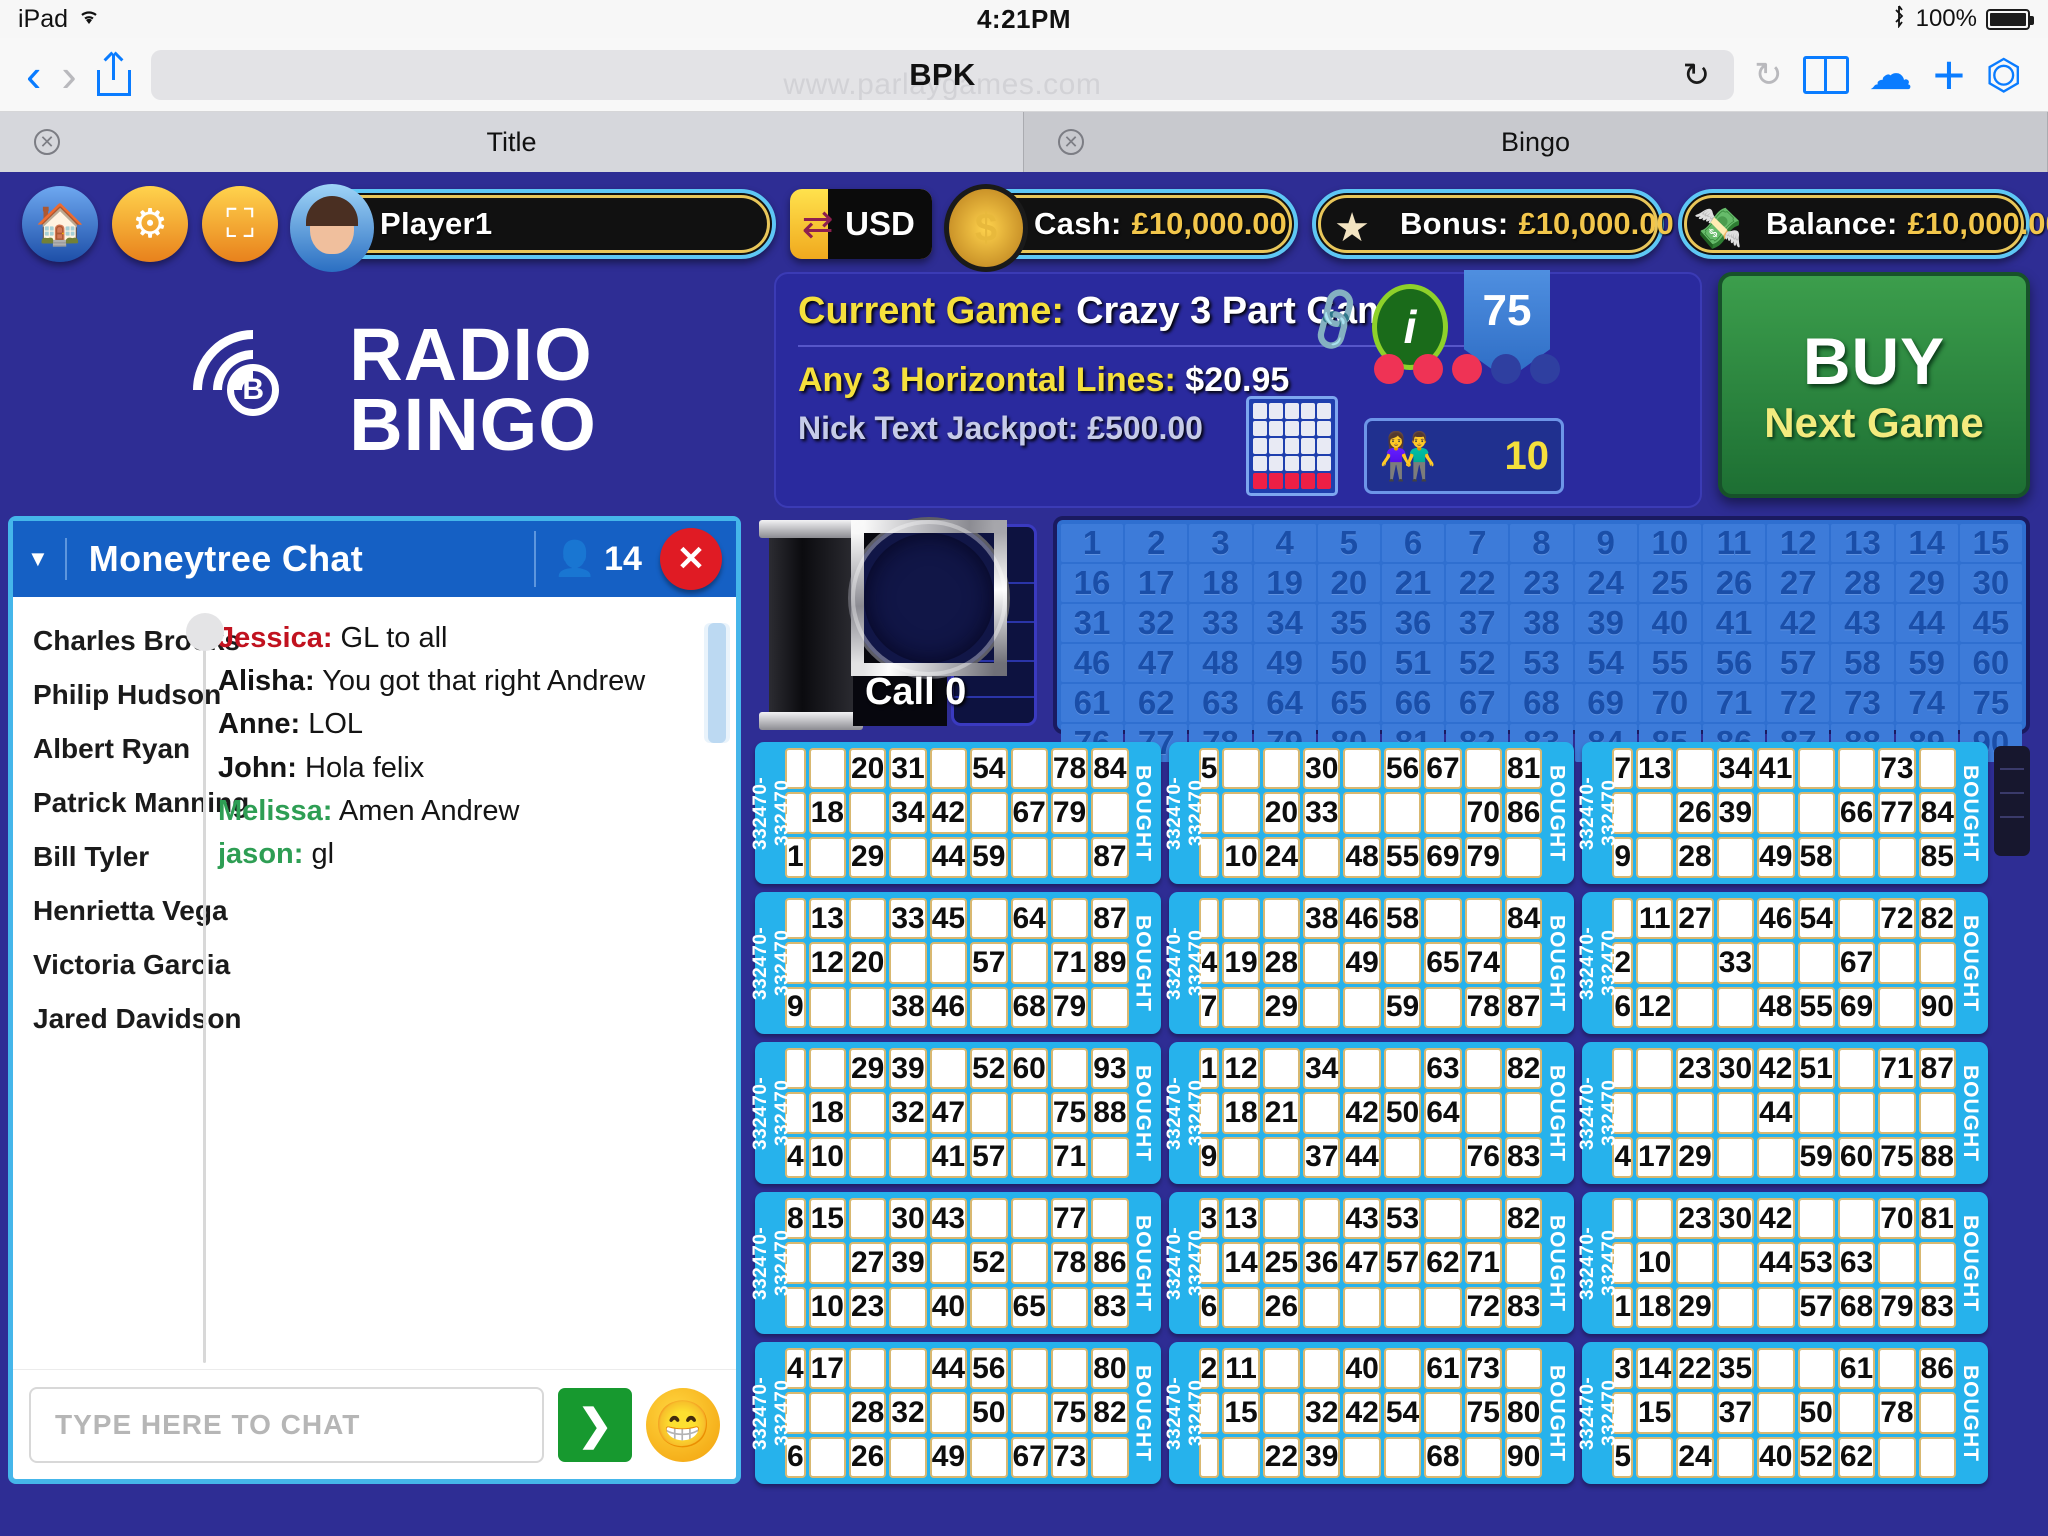 The height and width of the screenshot is (1536, 2048). Describe the element at coordinates (1220, 623) in the screenshot. I see `board-number: 33` at that location.